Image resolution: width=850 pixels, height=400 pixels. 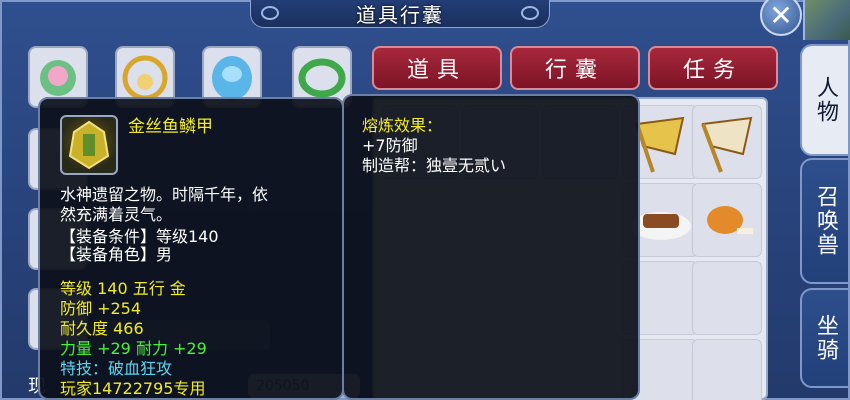 I want to click on level-element: 等级 140 五行 金, so click(x=123, y=288).